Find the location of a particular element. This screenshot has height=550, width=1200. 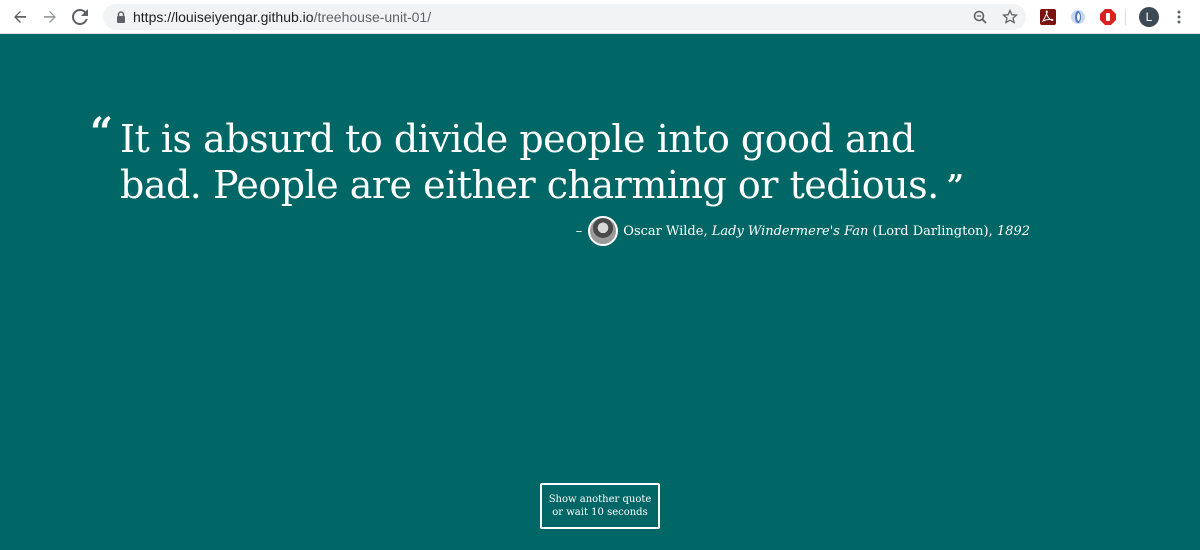

back-icon is located at coordinates (20, 17).